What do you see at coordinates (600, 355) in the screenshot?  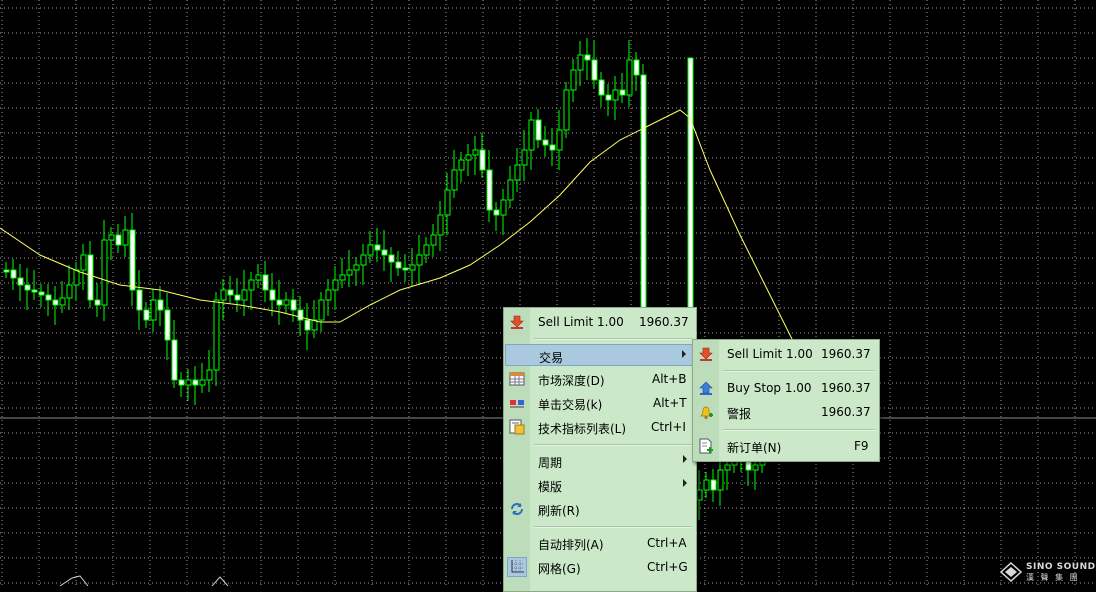 I see `menu-item-trade: 交易` at bounding box center [600, 355].